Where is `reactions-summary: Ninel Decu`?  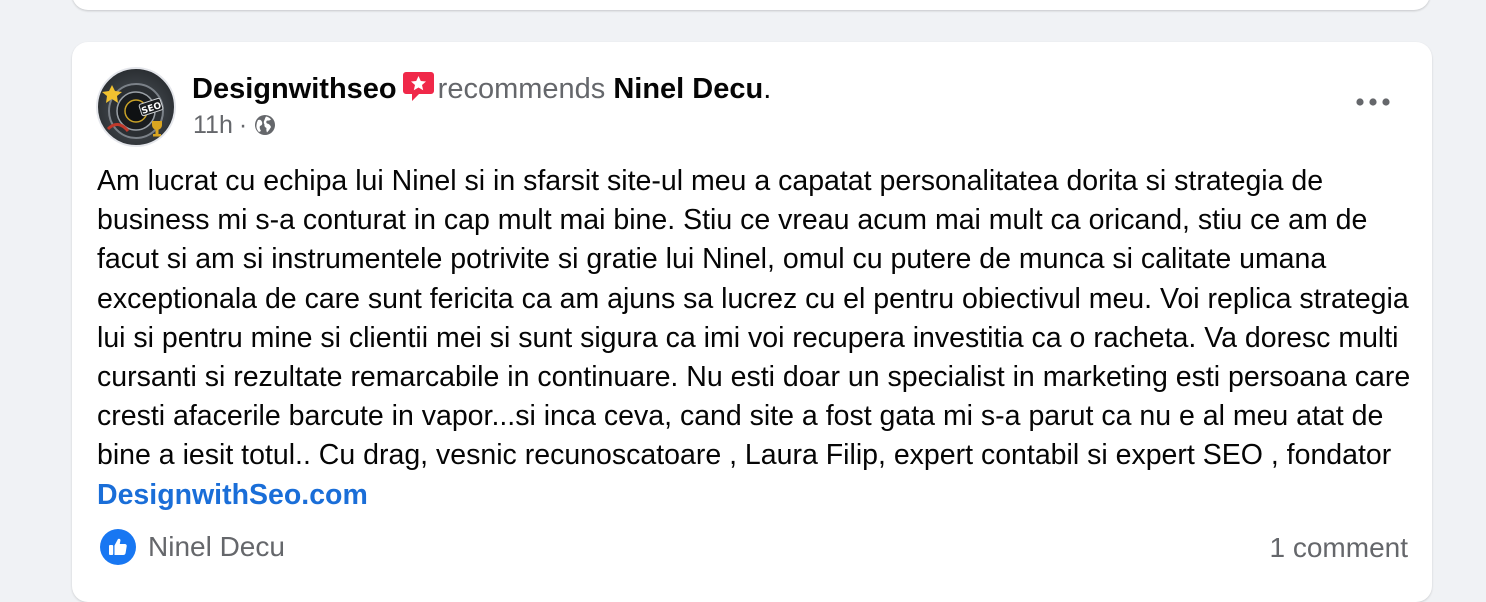
reactions-summary: Ninel Decu is located at coordinates (192, 547).